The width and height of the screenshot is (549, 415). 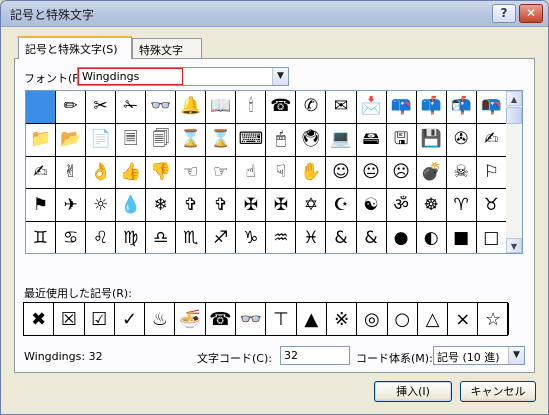 I want to click on symbol-cell: 🗏, so click(x=131, y=140).